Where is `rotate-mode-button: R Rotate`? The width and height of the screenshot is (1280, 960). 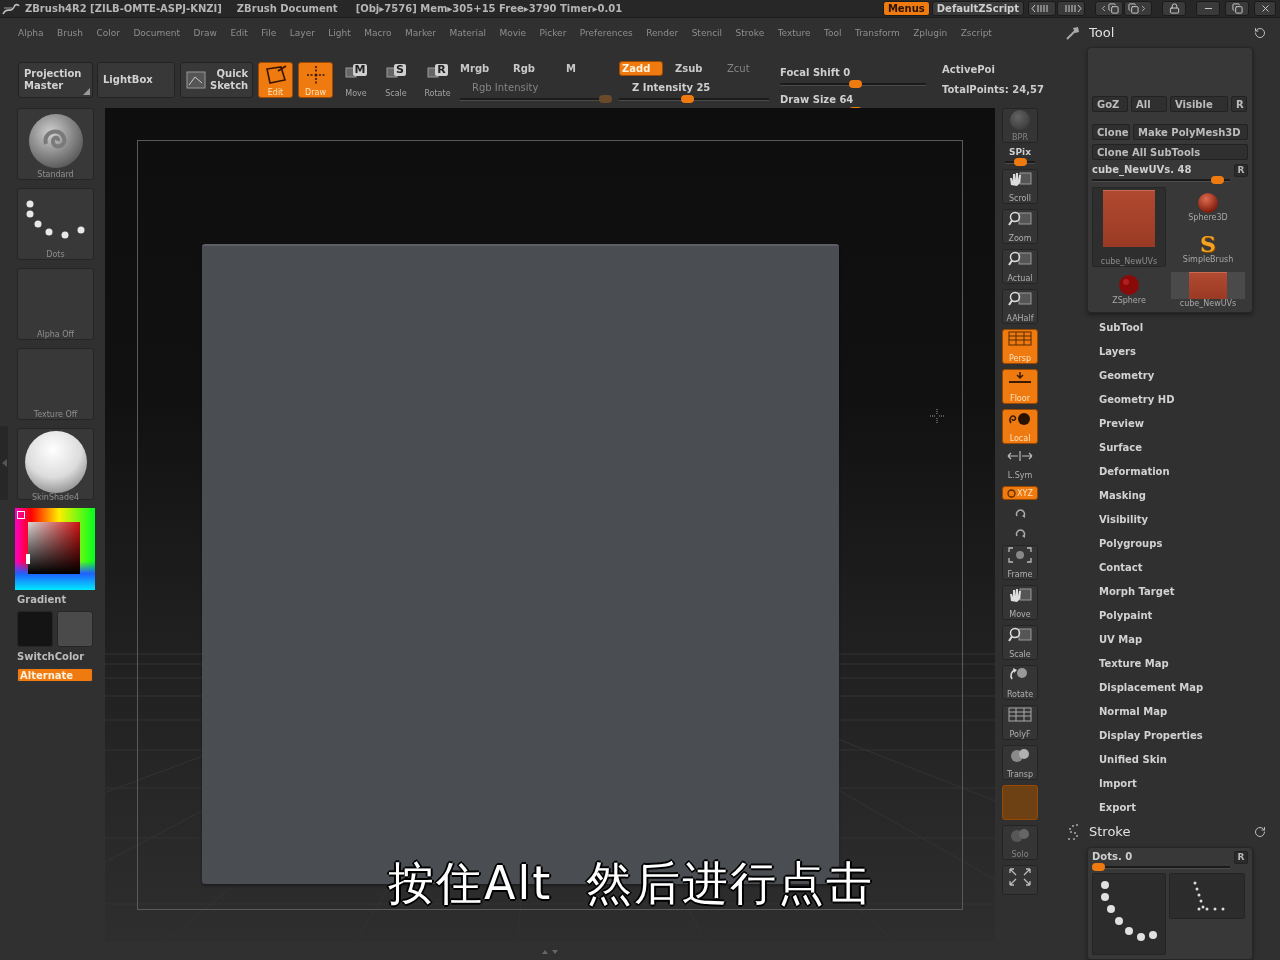 rotate-mode-button: R Rotate is located at coordinates (437, 80).